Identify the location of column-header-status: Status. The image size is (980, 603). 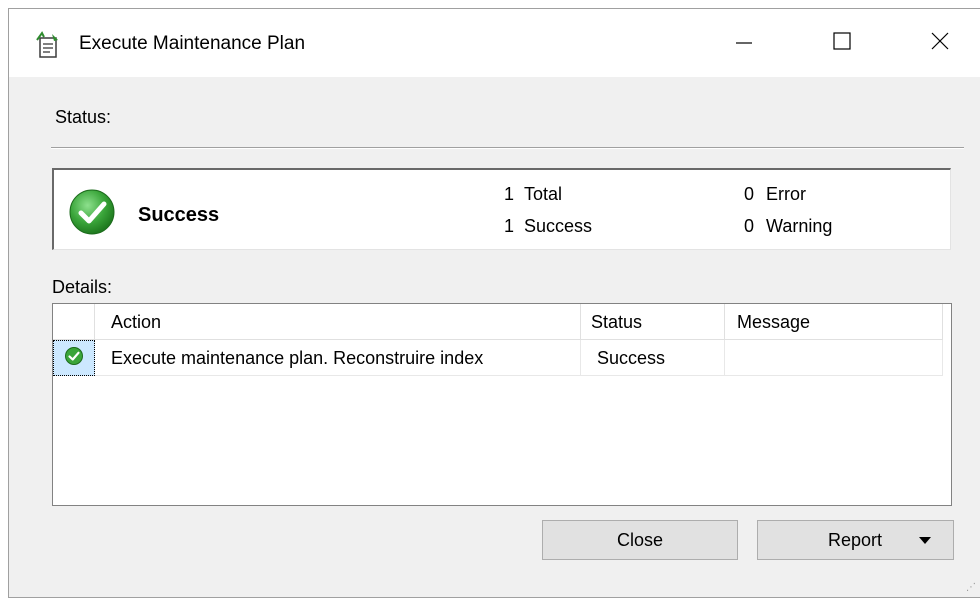
(653, 322).